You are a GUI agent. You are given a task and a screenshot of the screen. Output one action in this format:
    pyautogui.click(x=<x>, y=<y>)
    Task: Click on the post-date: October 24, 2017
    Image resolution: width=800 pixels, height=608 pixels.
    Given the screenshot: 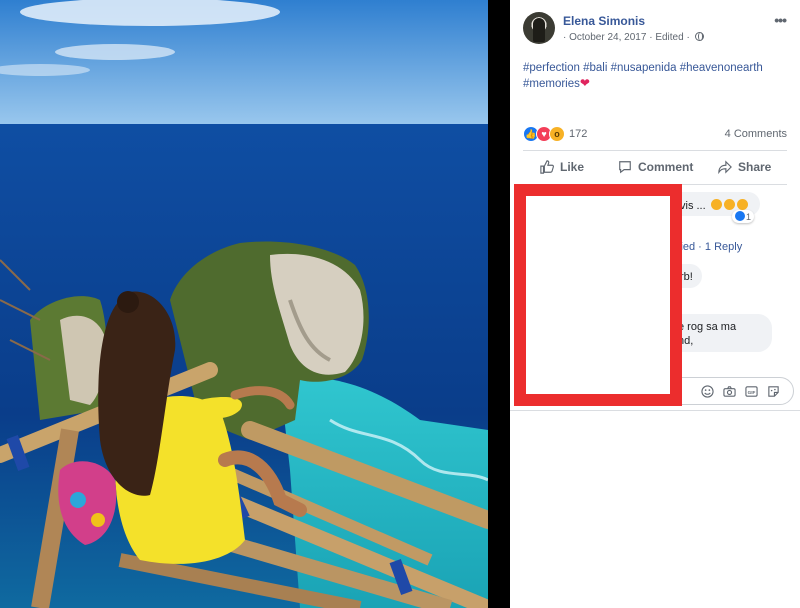 What is the action you would take?
    pyautogui.click(x=607, y=37)
    